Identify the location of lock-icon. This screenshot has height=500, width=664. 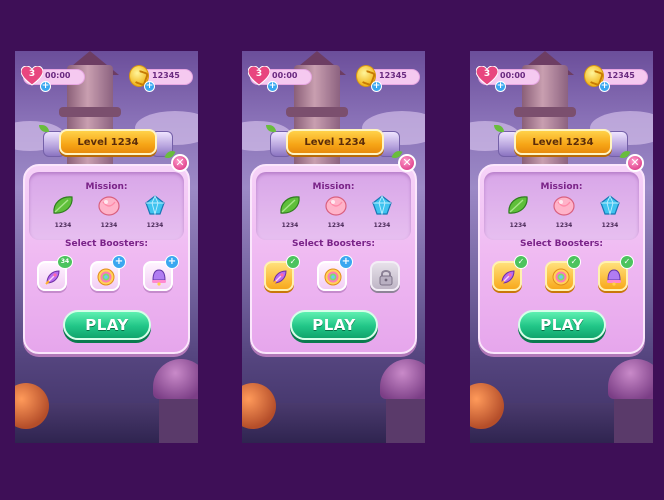
(386, 277).